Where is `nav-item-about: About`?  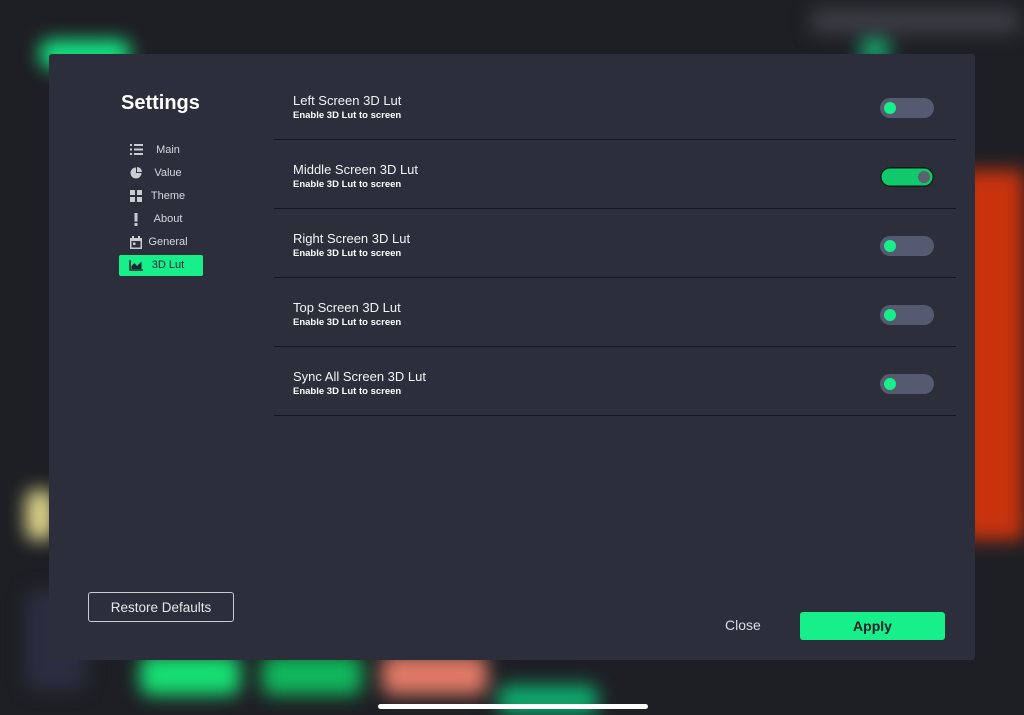 nav-item-about: About is located at coordinates (161, 219).